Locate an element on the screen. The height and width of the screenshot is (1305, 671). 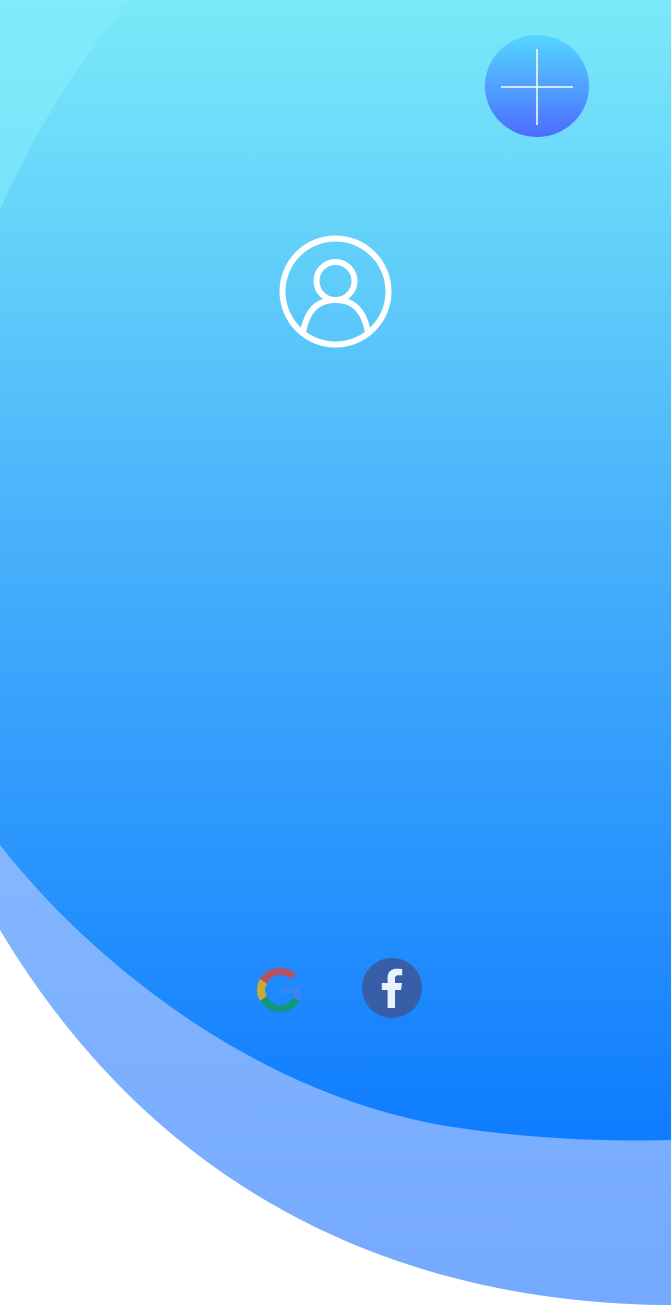
add-button is located at coordinates (537, 86).